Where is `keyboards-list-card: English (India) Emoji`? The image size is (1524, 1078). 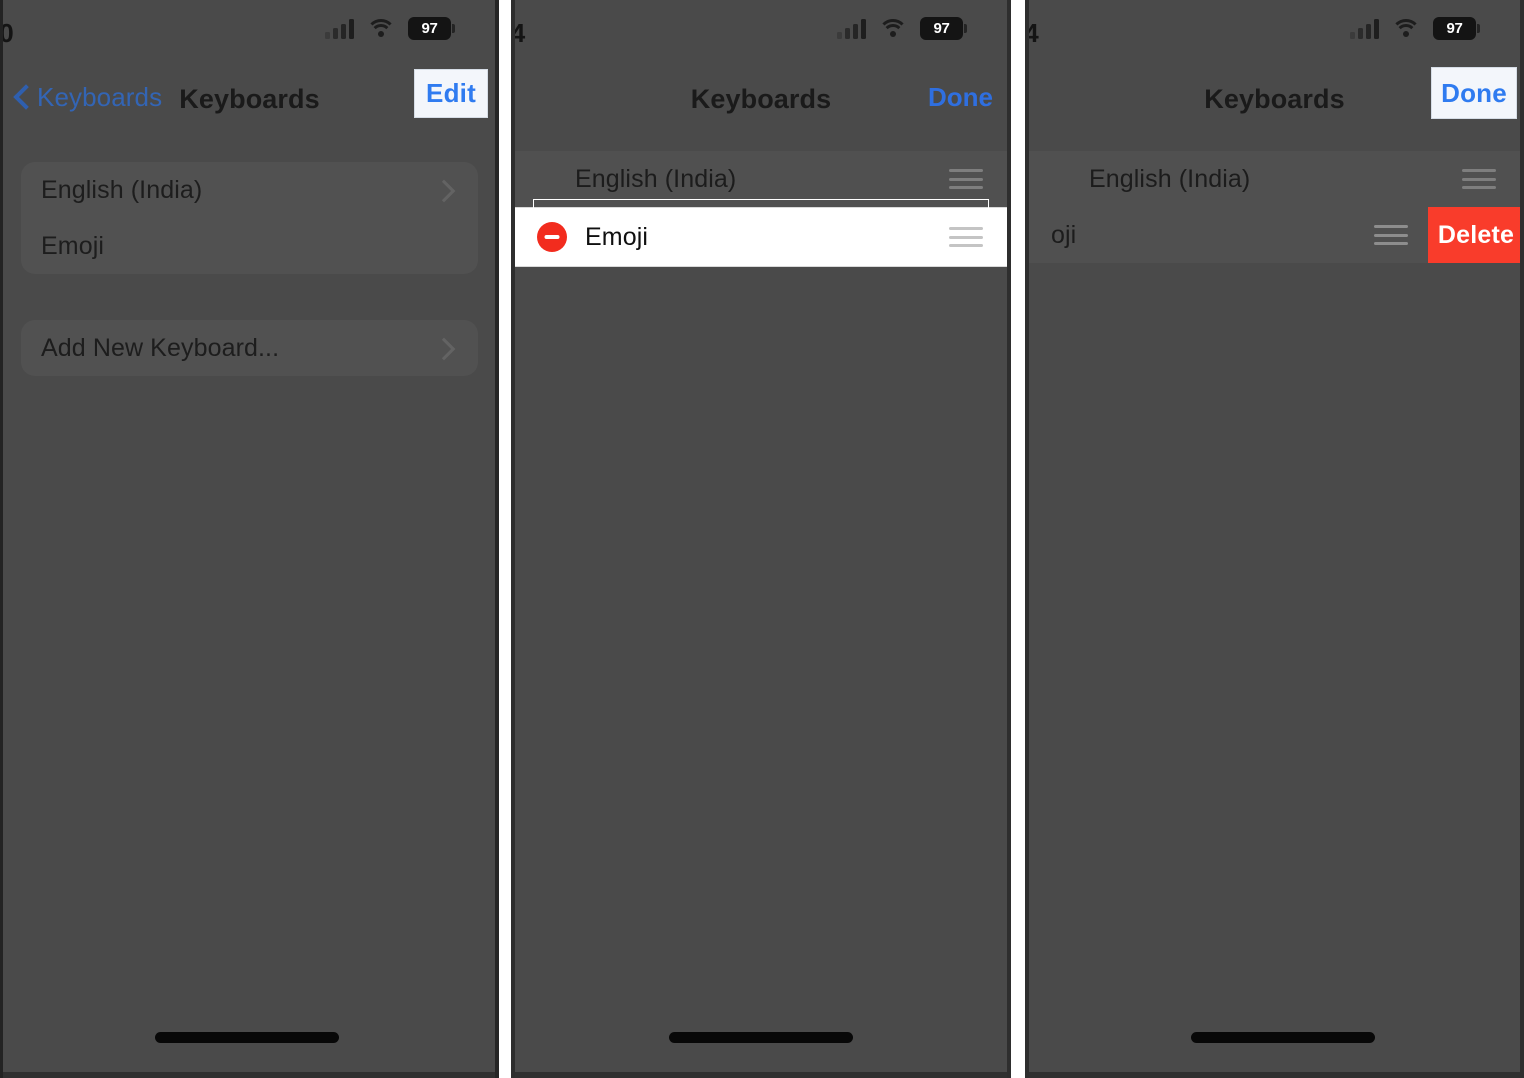
keyboards-list-card: English (India) Emoji is located at coordinates (249, 218).